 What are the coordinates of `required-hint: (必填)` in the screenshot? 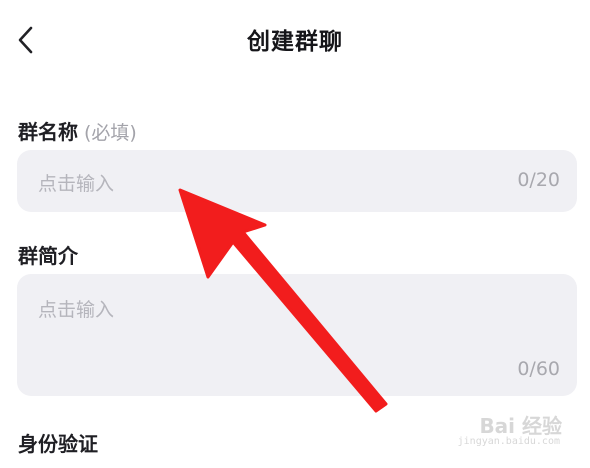 It's located at (110, 133).